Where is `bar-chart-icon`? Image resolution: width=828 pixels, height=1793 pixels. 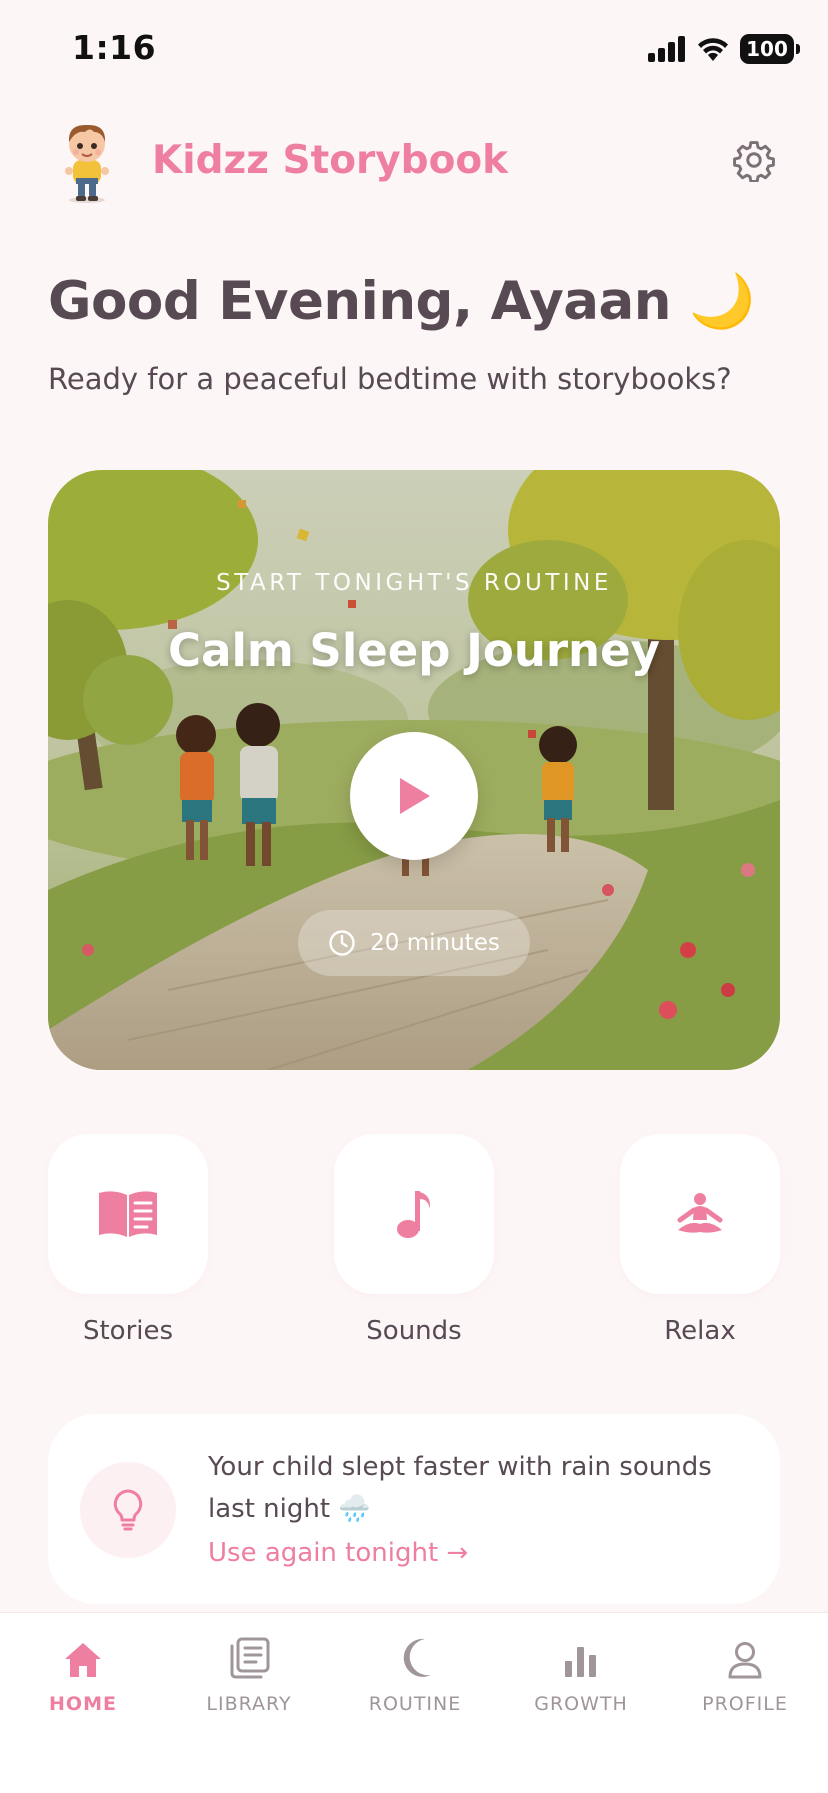
bar-chart-icon is located at coordinates (580, 1662).